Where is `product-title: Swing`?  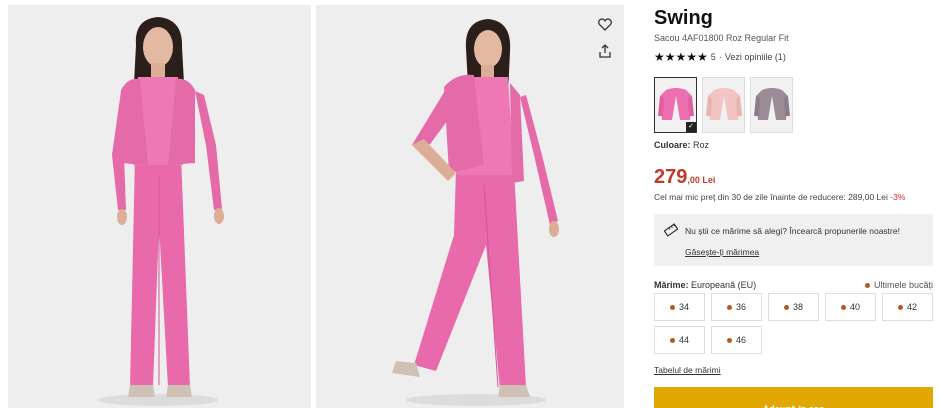
product-title: Swing is located at coordinates (683, 18).